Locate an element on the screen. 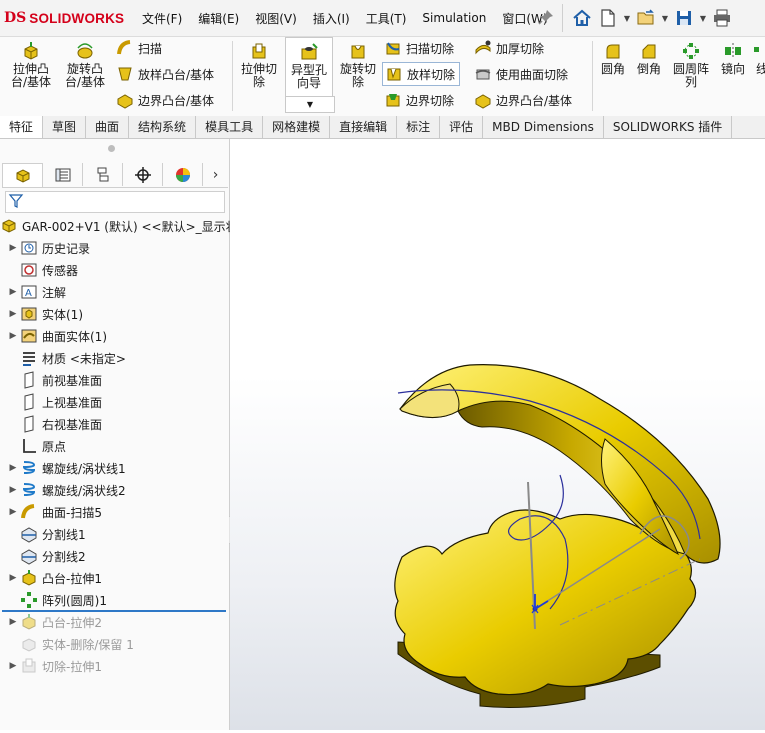 This screenshot has width=765, height=733. save-icon is located at coordinates (684, 18).